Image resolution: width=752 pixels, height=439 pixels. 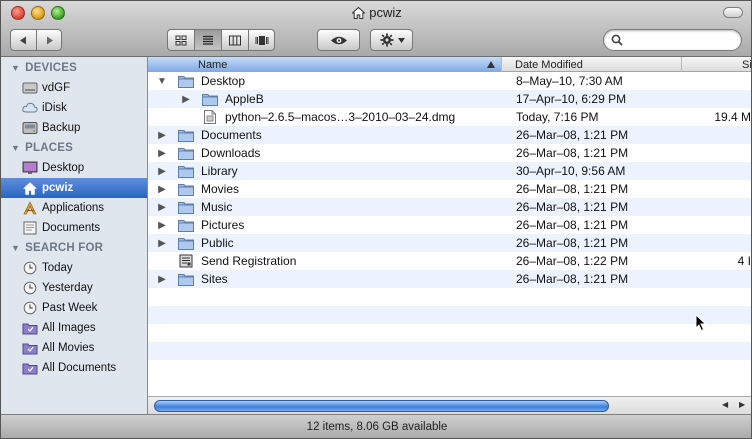 What do you see at coordinates (491, 64) in the screenshot?
I see `sort-ascending-icon` at bounding box center [491, 64].